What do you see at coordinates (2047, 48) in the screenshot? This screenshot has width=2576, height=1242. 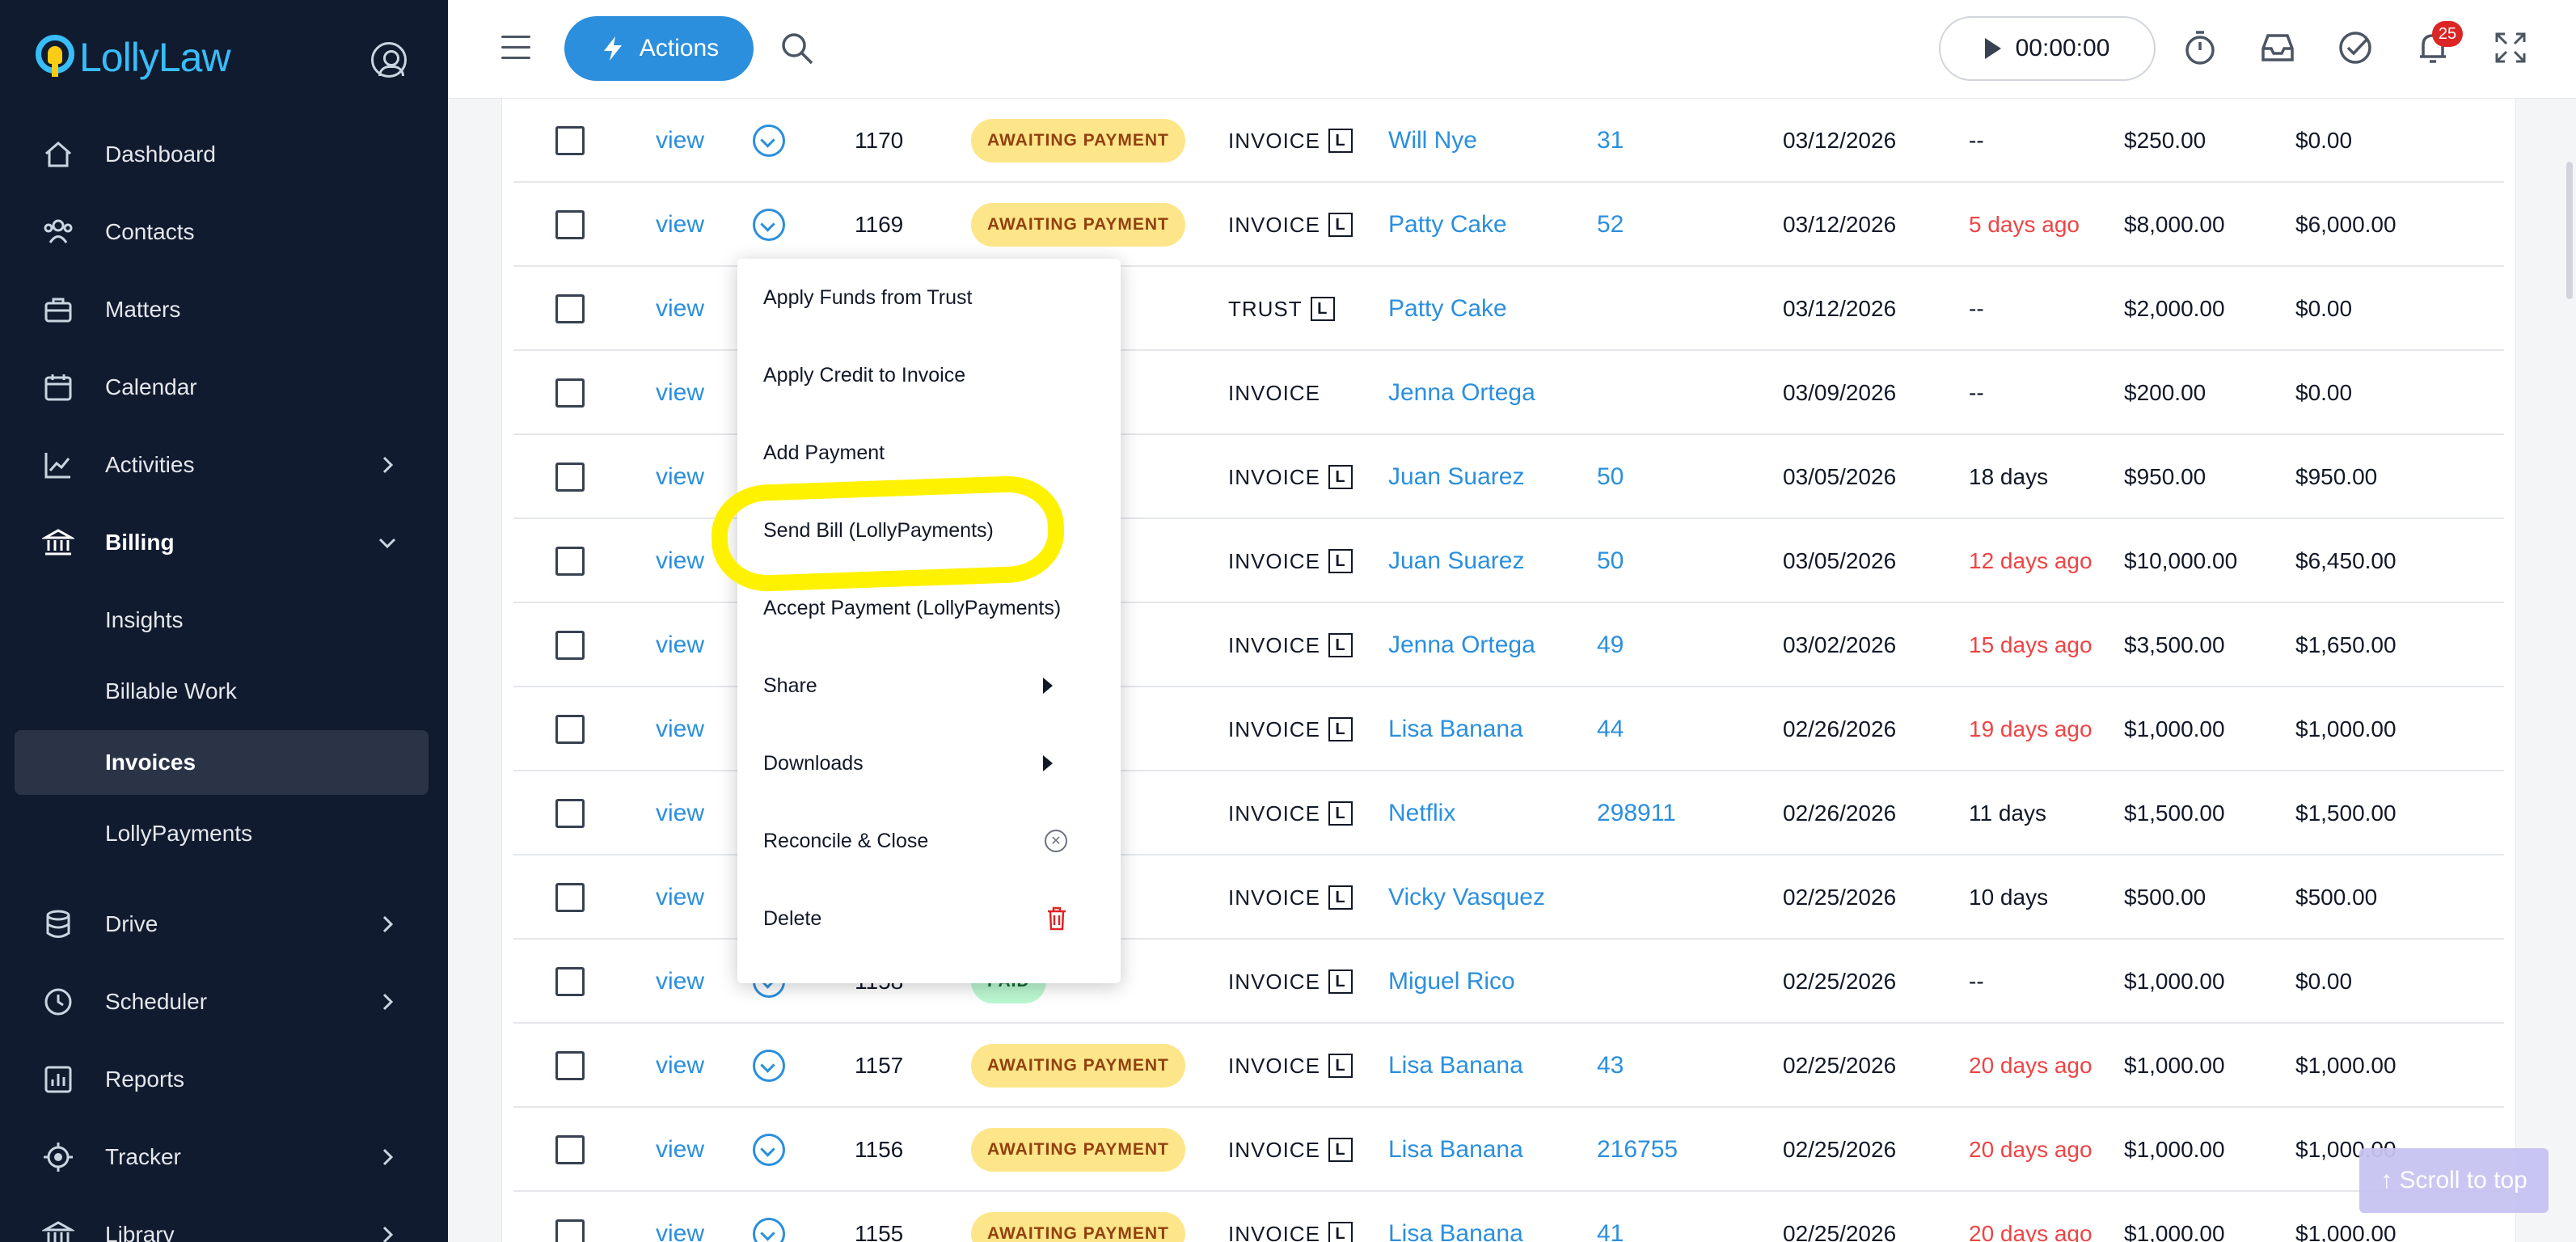 I see `timer-button: 00:00:00` at bounding box center [2047, 48].